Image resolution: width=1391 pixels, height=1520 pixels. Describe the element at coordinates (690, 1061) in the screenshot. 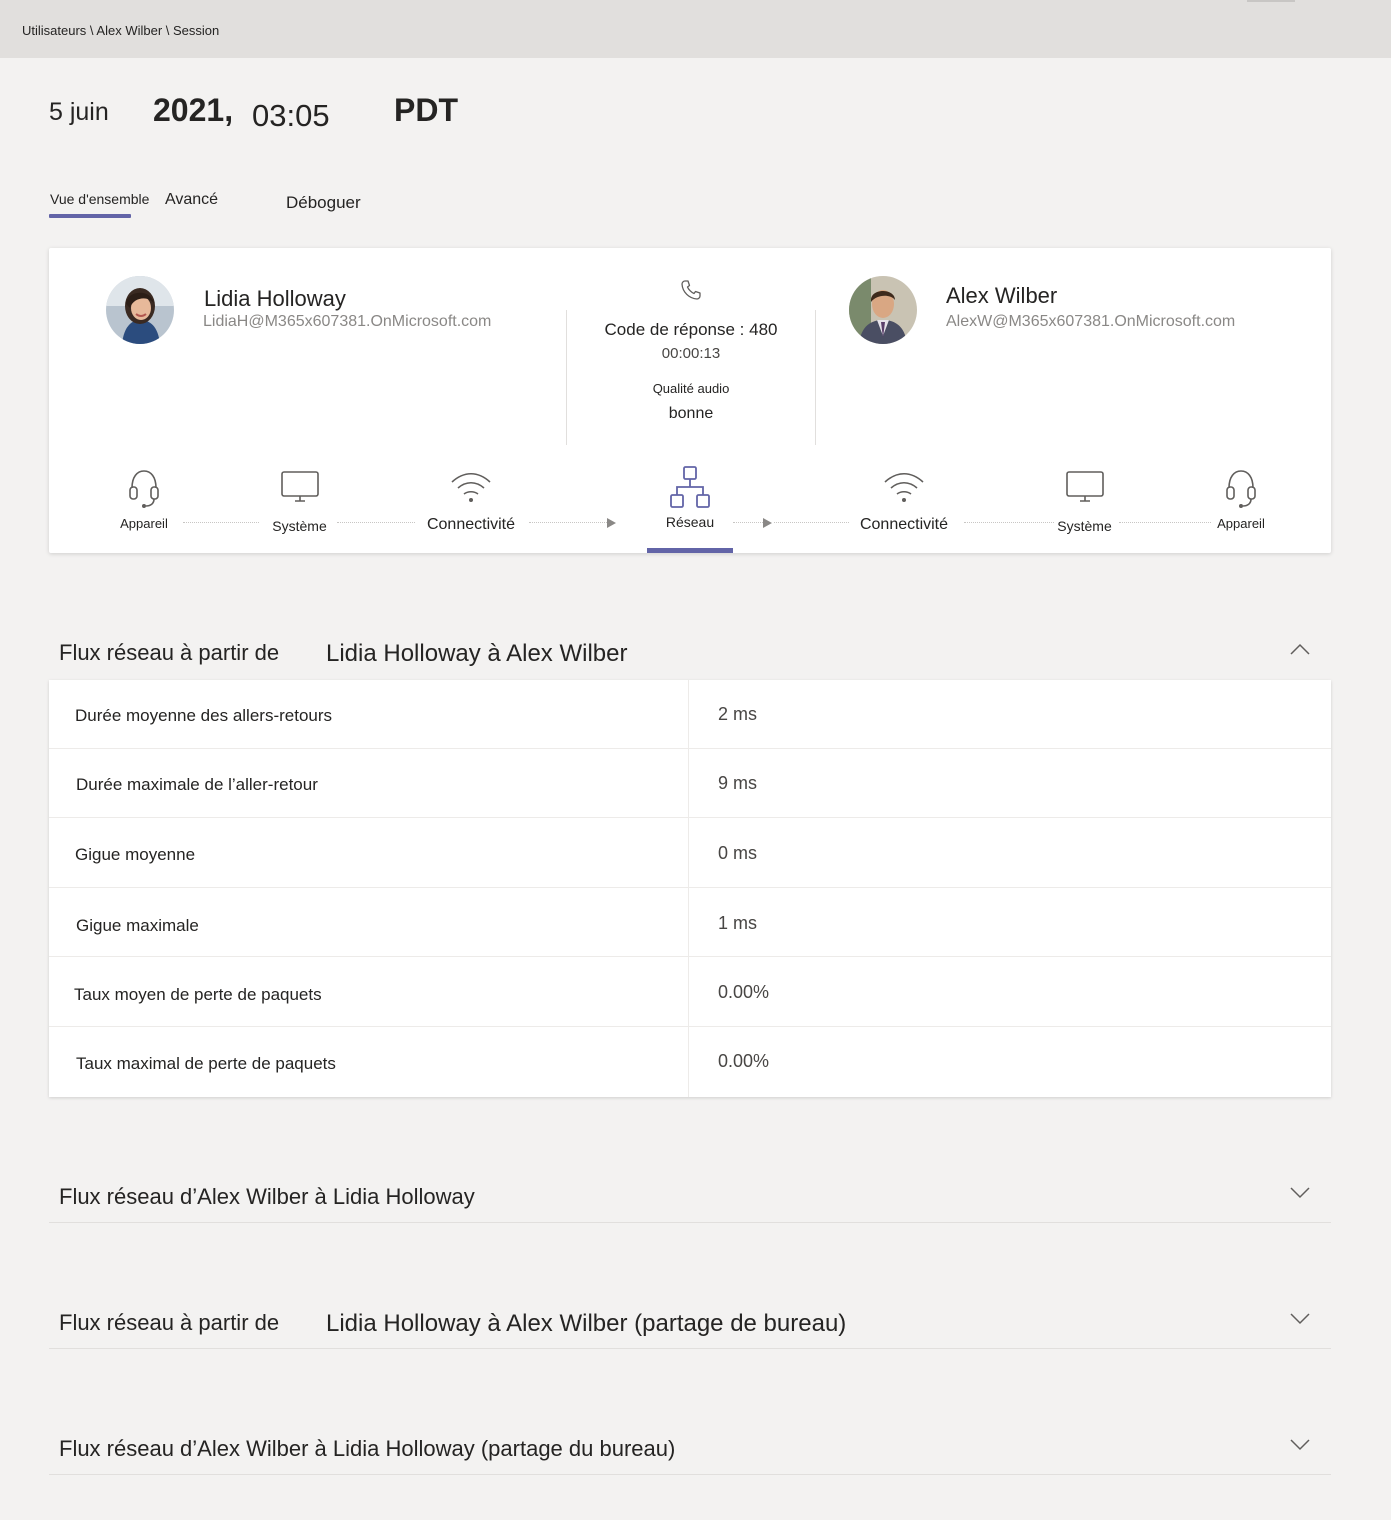

I see `table-row: Taux maximal de perte de paquets 0.00%` at that location.